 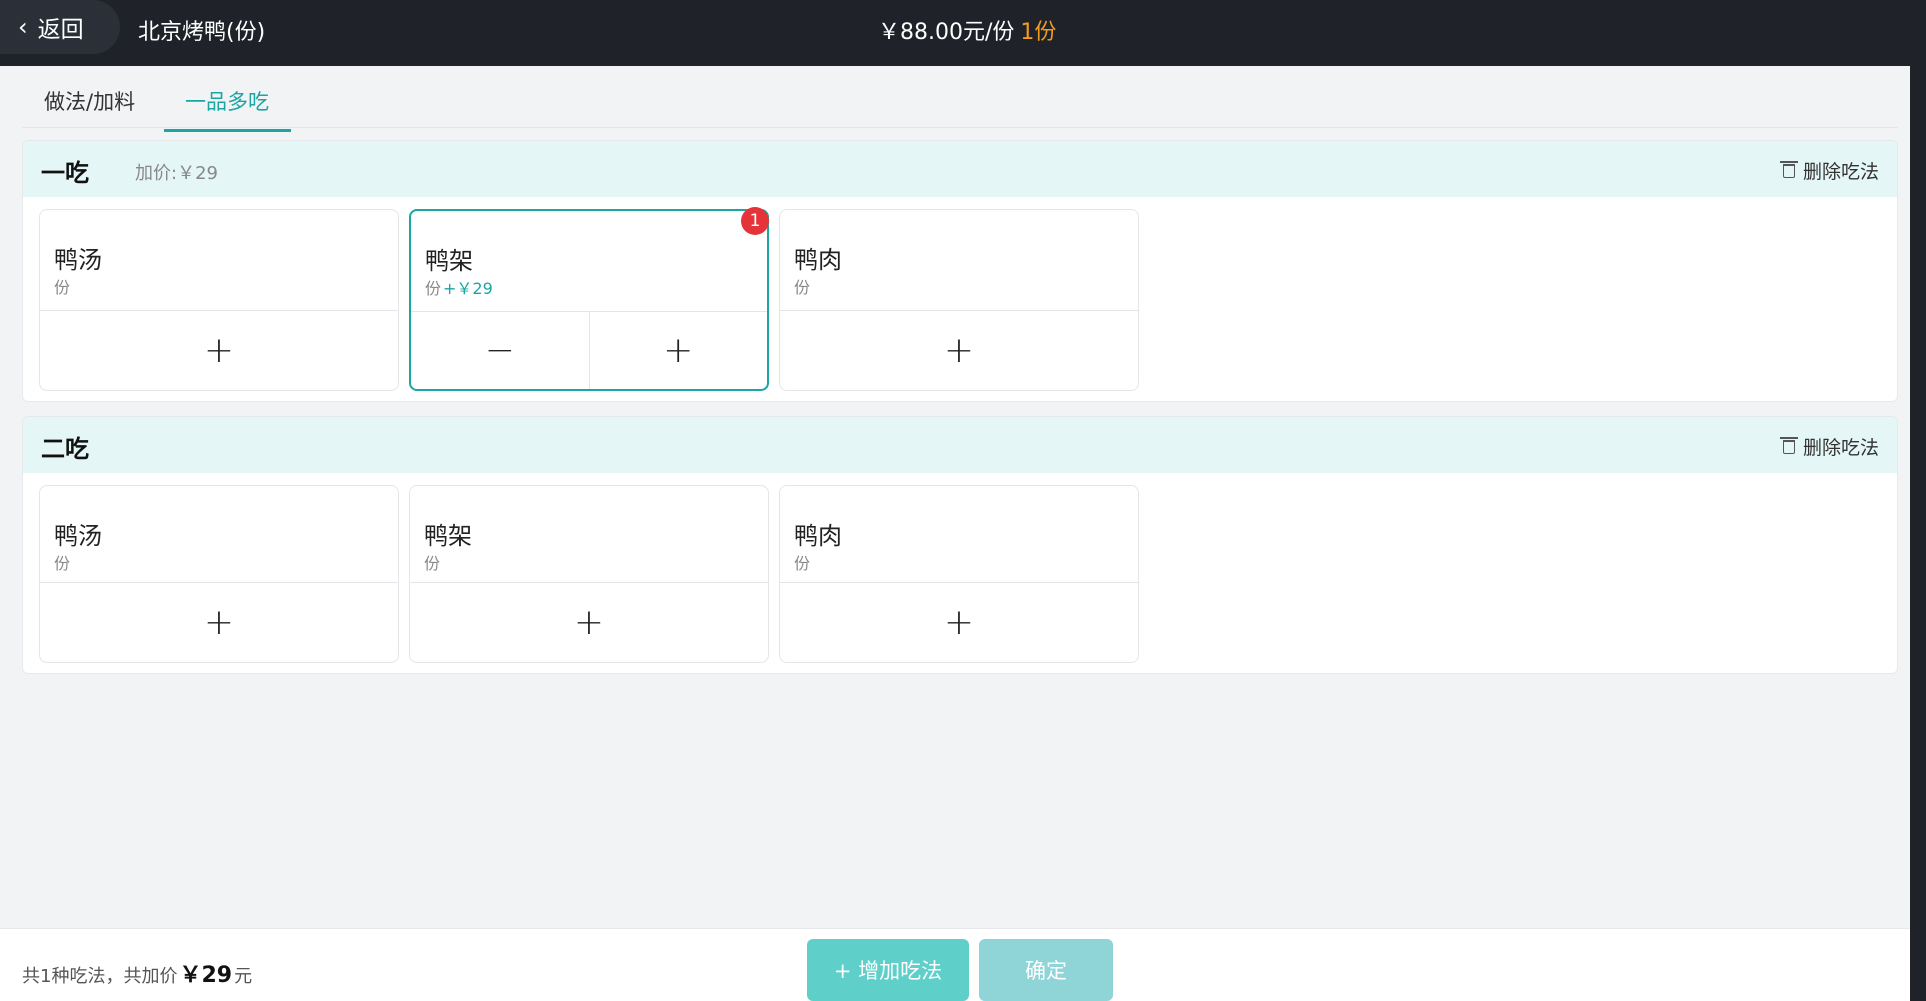 What do you see at coordinates (23, 27) in the screenshot?
I see `chevron-left-icon: ‹` at bounding box center [23, 27].